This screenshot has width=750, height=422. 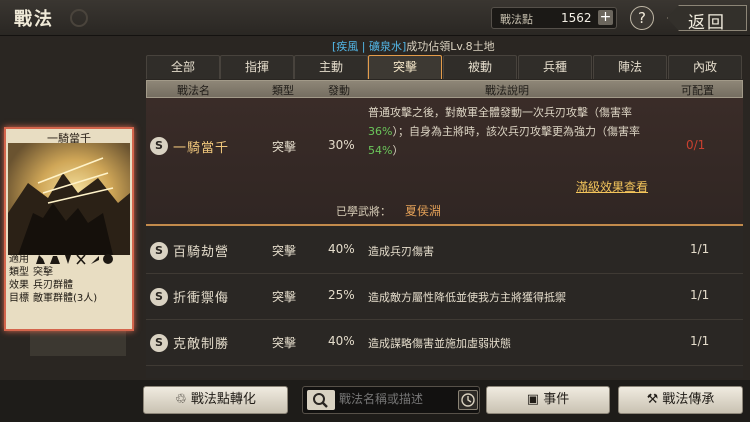 What do you see at coordinates (193, 90) in the screenshot?
I see `column-name: 戰法名` at bounding box center [193, 90].